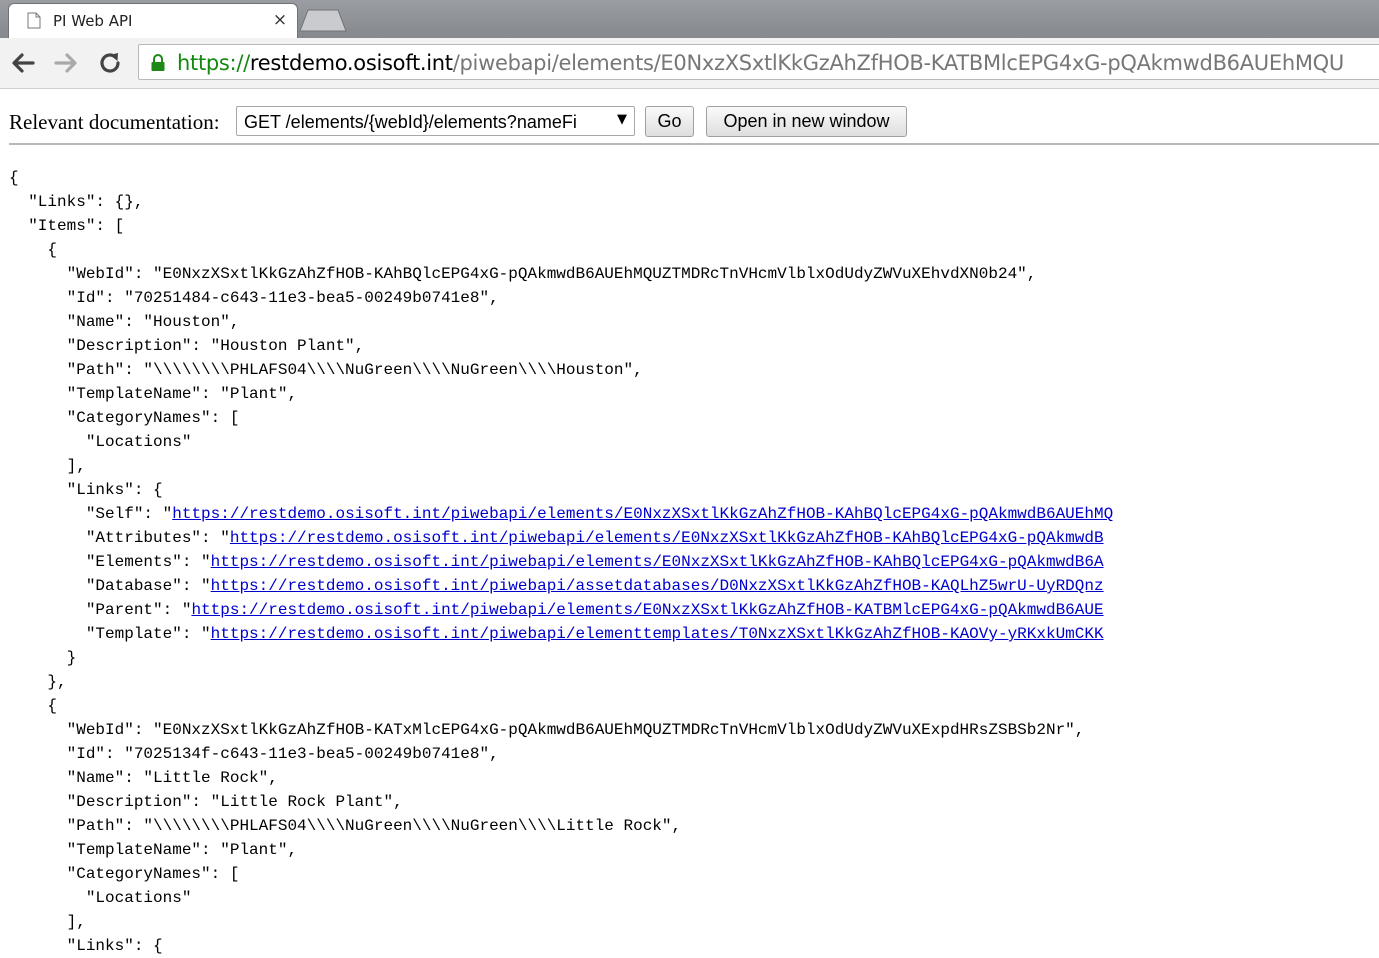 This screenshot has height=958, width=1379. What do you see at coordinates (91, 514) in the screenshot?
I see `json-link-key: "Self": "` at bounding box center [91, 514].